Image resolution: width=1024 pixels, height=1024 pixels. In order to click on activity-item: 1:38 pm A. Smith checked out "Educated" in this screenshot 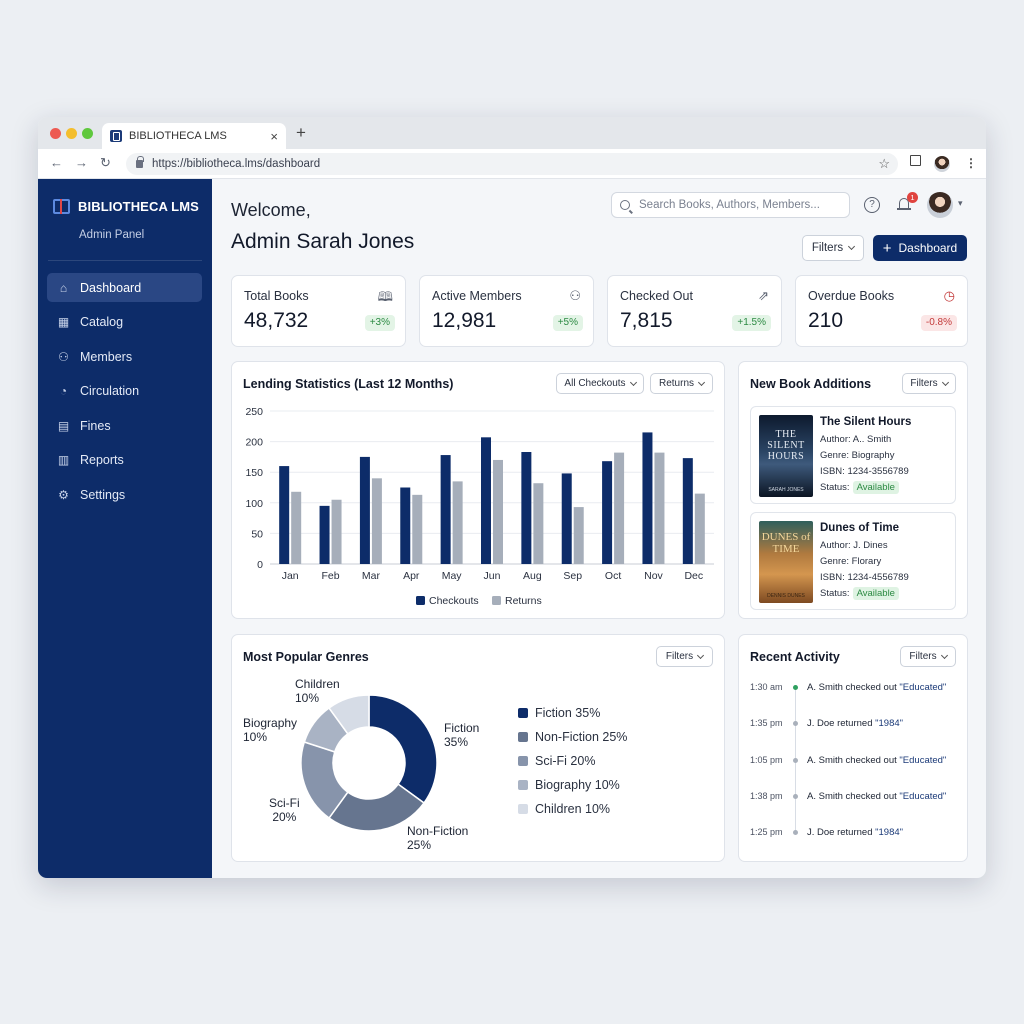, I will do `click(854, 798)`.